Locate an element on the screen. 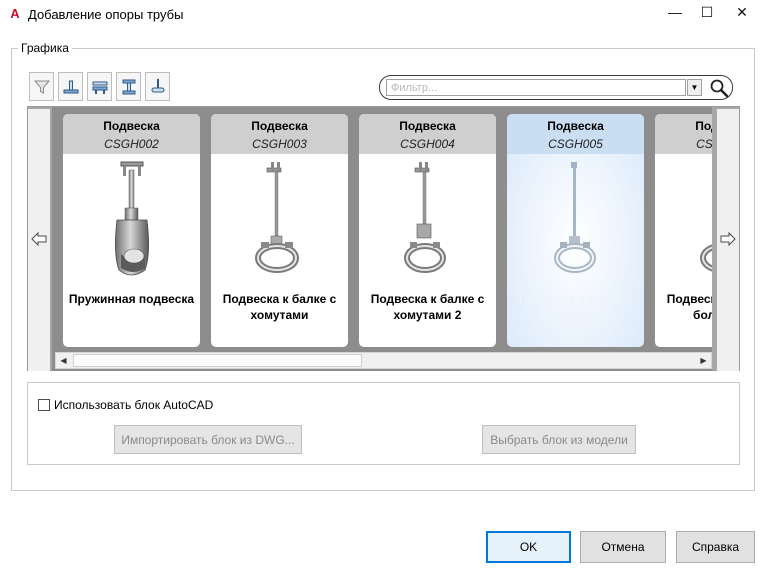  spring-hanger-icon is located at coordinates (132, 218).